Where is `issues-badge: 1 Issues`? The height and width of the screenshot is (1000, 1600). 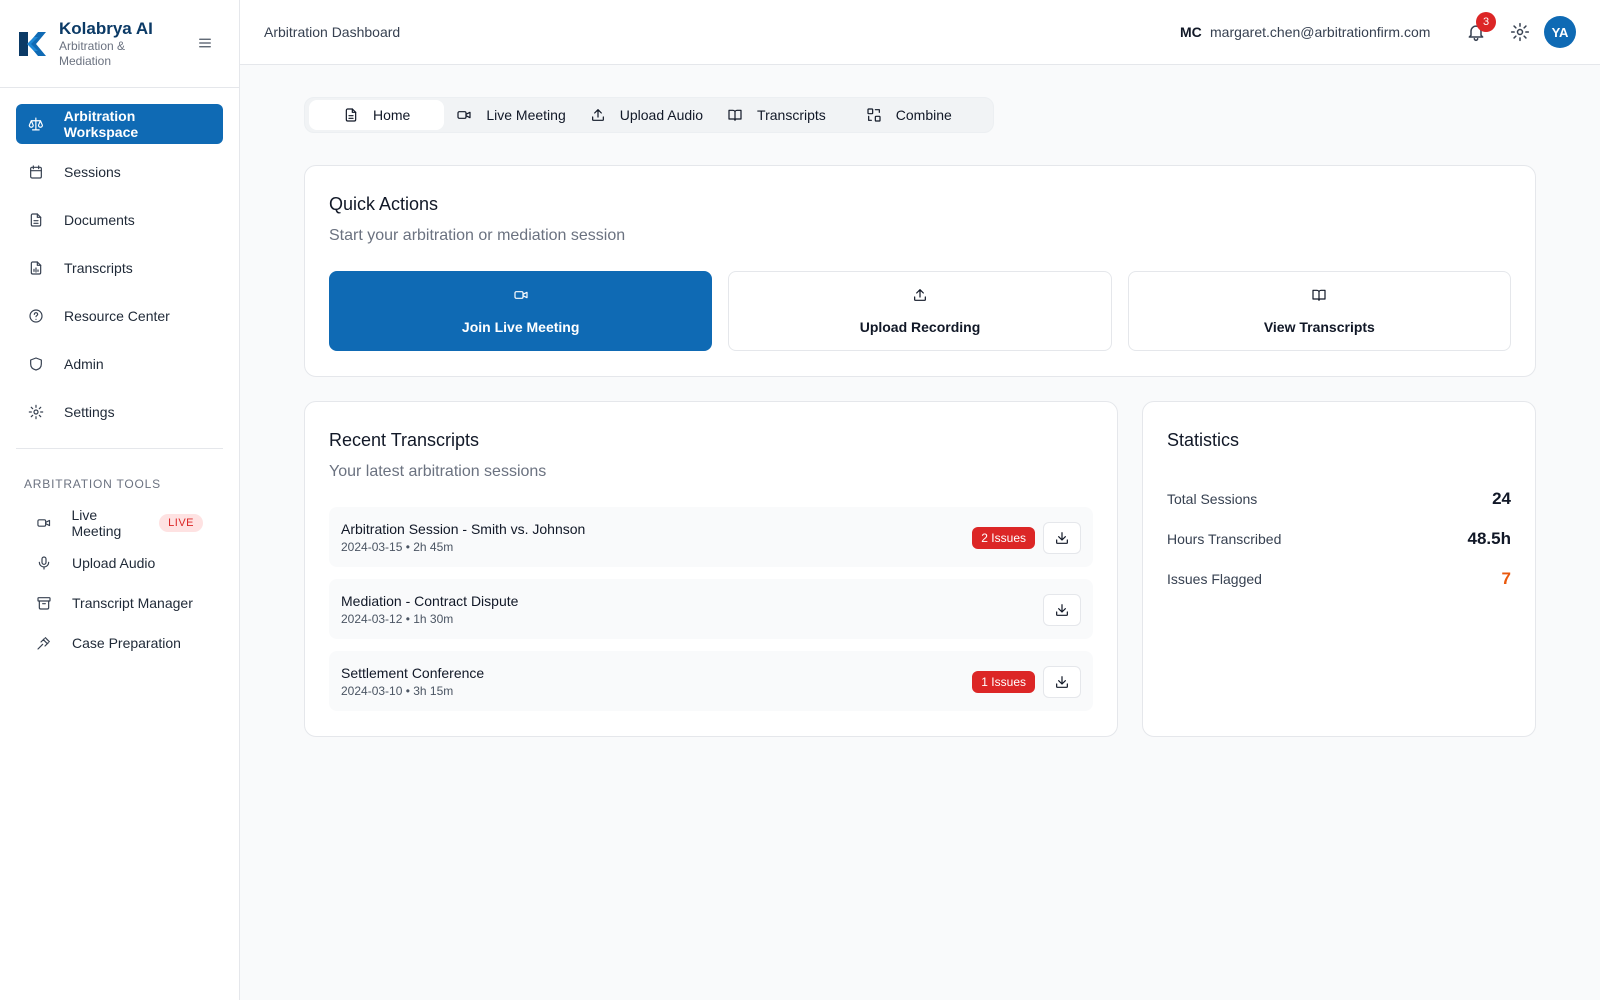
issues-badge: 1 Issues is located at coordinates (1003, 682).